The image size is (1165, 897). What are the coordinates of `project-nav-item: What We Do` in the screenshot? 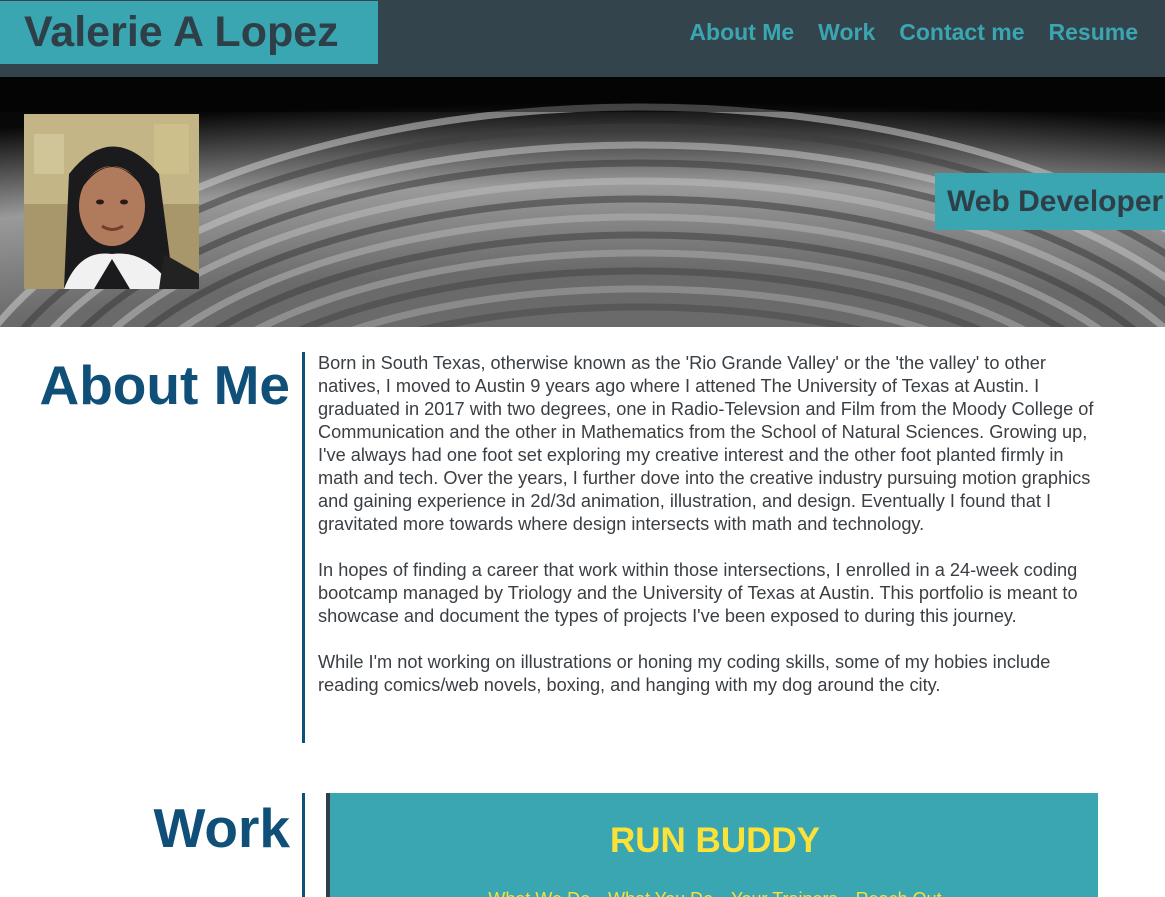 It's located at (539, 892).